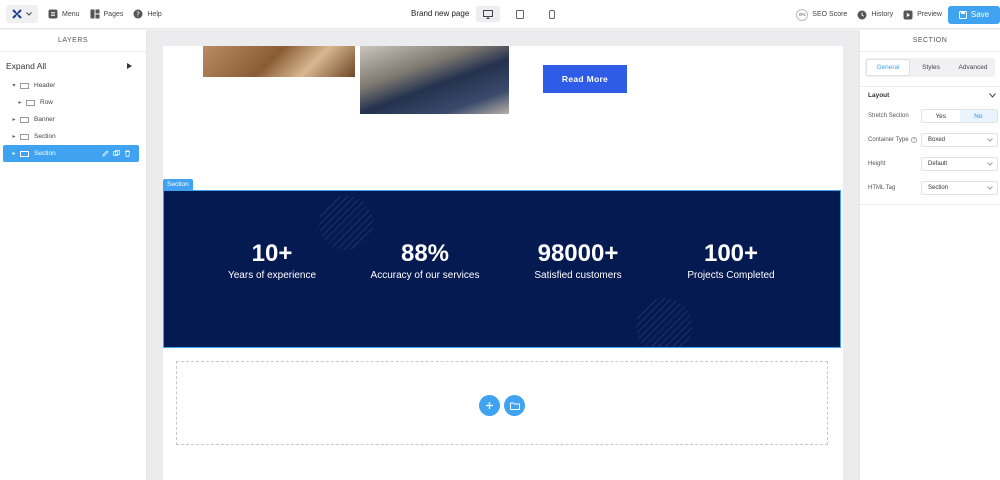  What do you see at coordinates (929, 14) in the screenshot?
I see `preview-label: Preview` at bounding box center [929, 14].